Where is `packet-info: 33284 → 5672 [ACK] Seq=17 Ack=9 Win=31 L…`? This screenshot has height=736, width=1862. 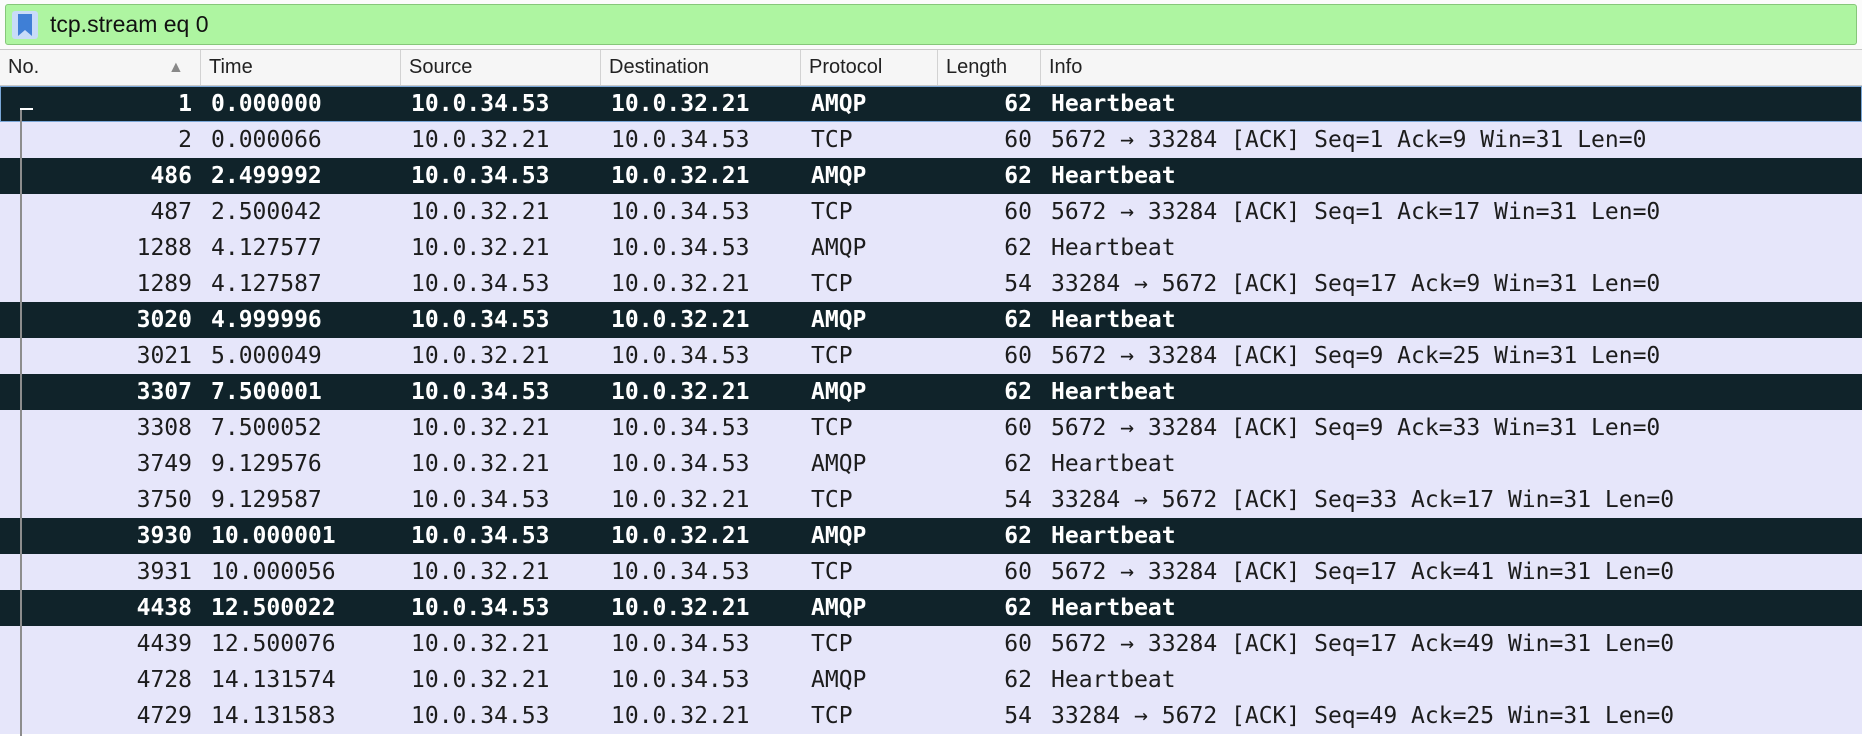
packet-info: 33284 → 5672 [ACK] Seq=17 Ack=9 Win=31 L… is located at coordinates (1356, 284).